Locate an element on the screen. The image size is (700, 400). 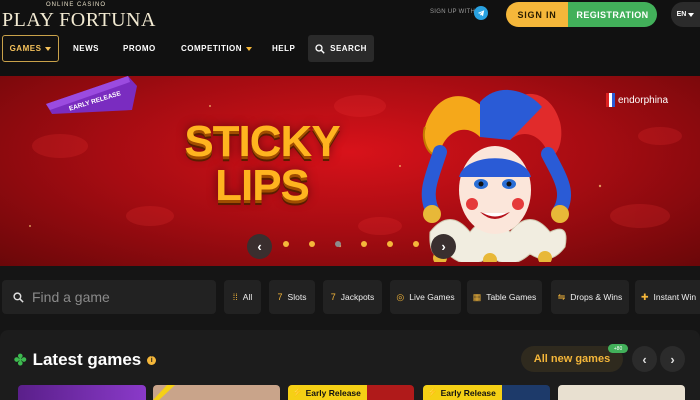
filter-chip-all: ⁞⁞ All is located at coordinates (242, 297).